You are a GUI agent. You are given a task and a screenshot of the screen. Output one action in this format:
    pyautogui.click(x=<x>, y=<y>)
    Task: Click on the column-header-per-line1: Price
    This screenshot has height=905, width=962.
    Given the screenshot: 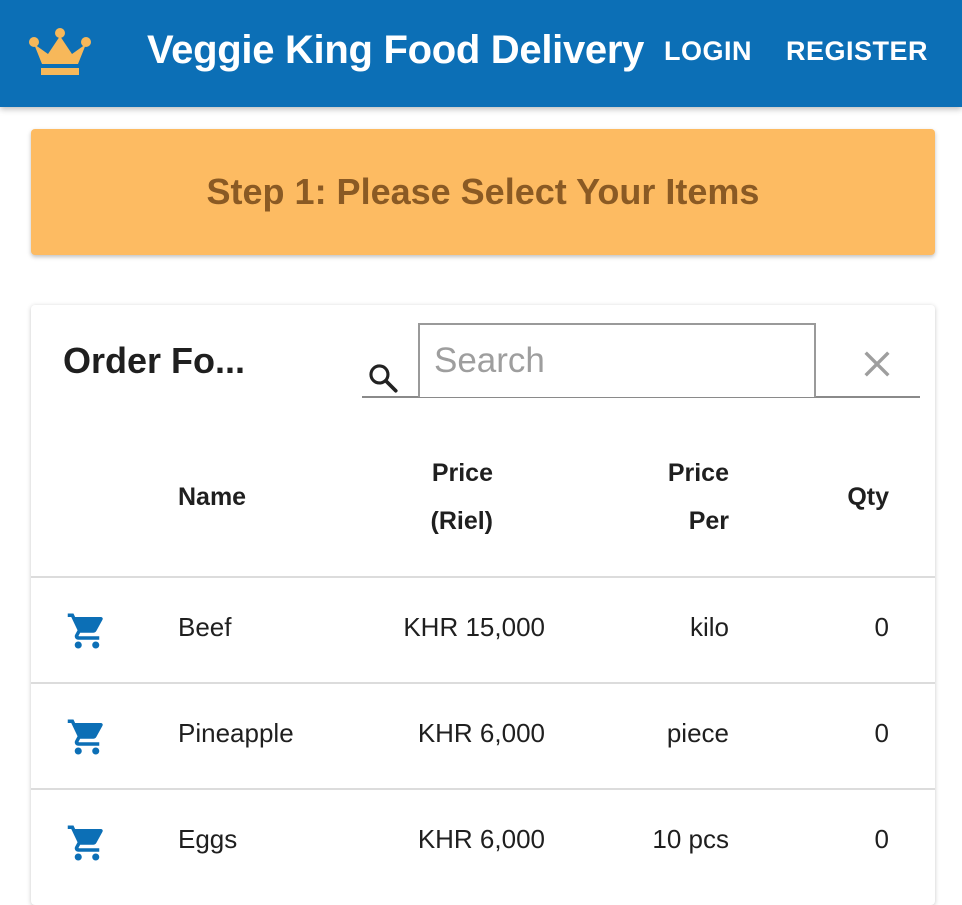 What is the action you would take?
    pyautogui.click(x=698, y=473)
    